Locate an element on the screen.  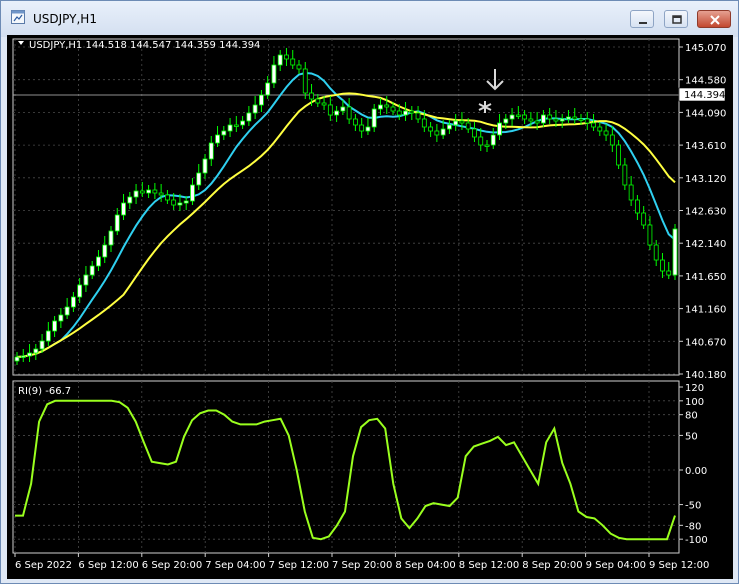
rsi-tick-label: 50 is located at coordinates (691, 436).